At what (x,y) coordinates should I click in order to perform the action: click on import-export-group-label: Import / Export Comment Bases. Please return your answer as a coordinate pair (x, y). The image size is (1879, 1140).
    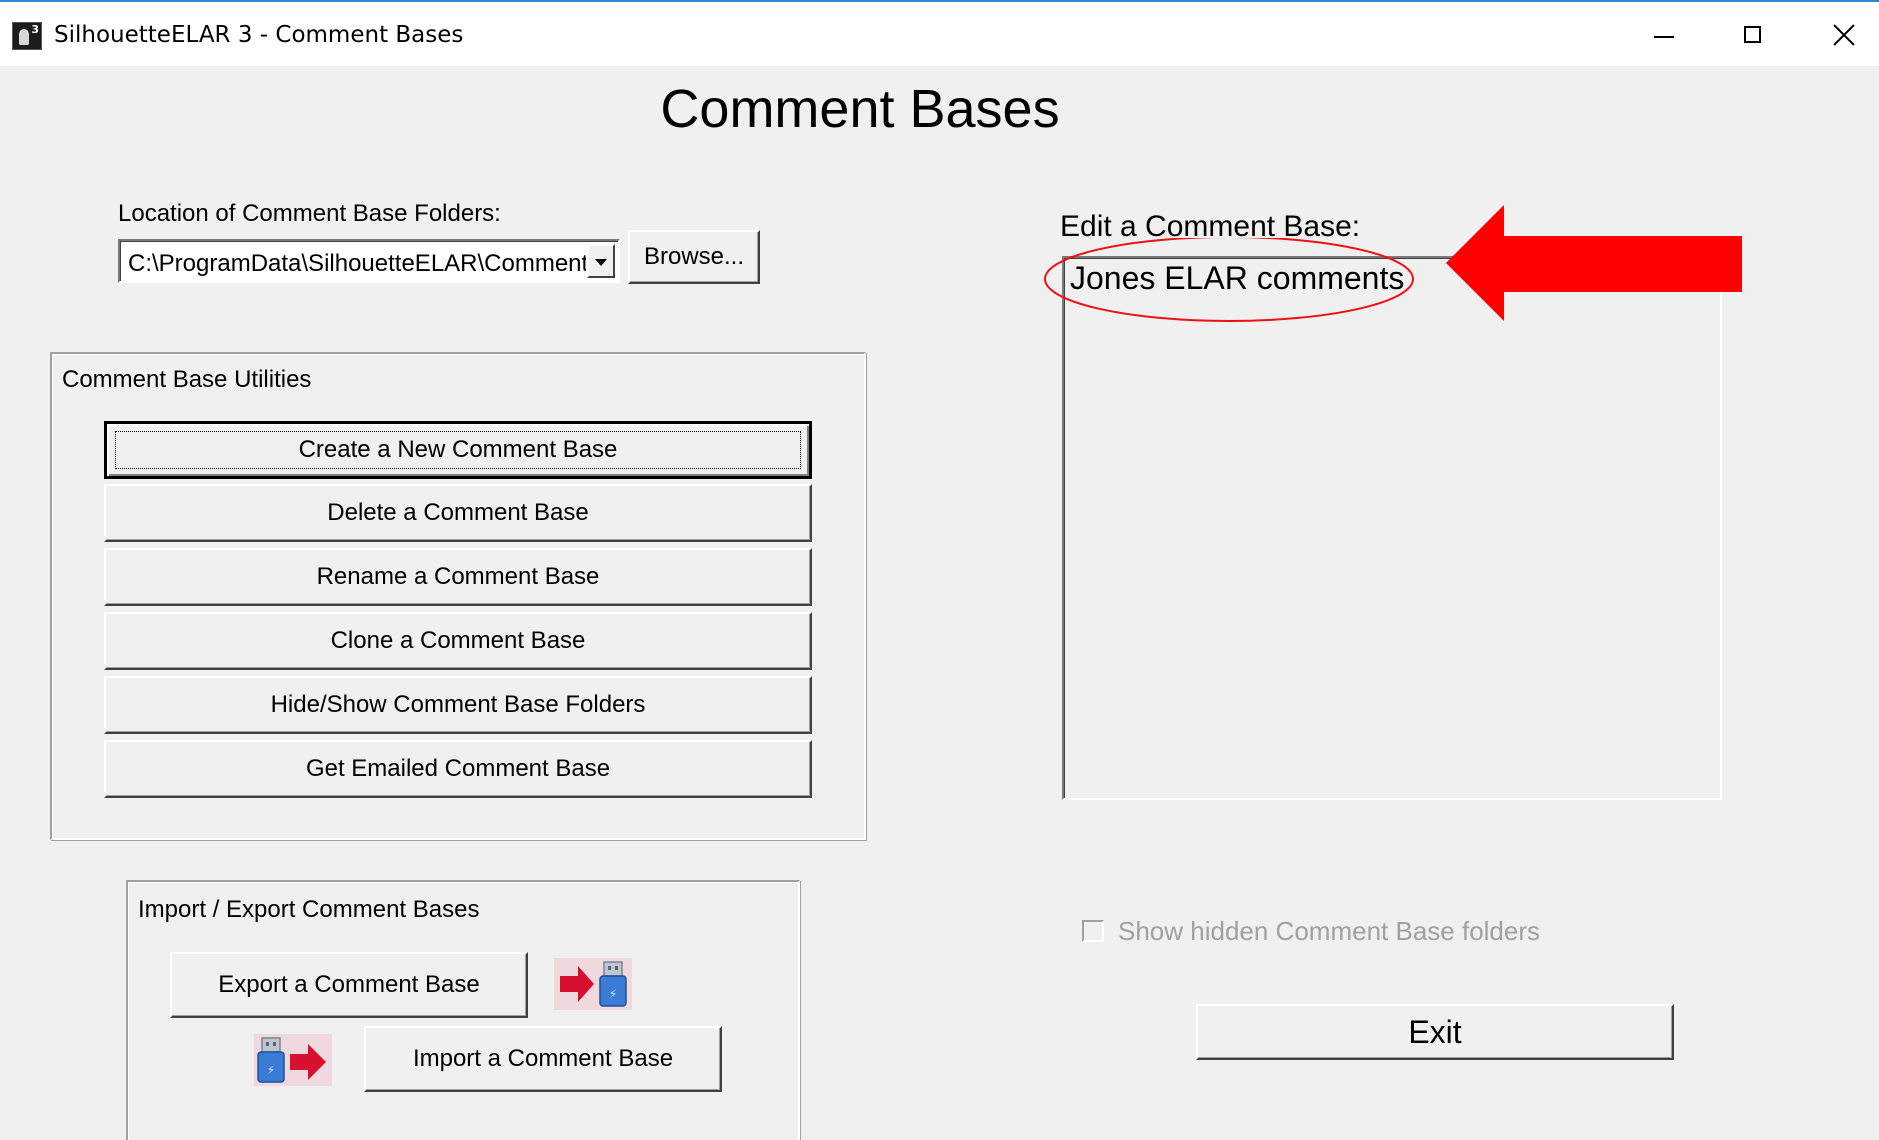
    Looking at the image, I should click on (309, 909).